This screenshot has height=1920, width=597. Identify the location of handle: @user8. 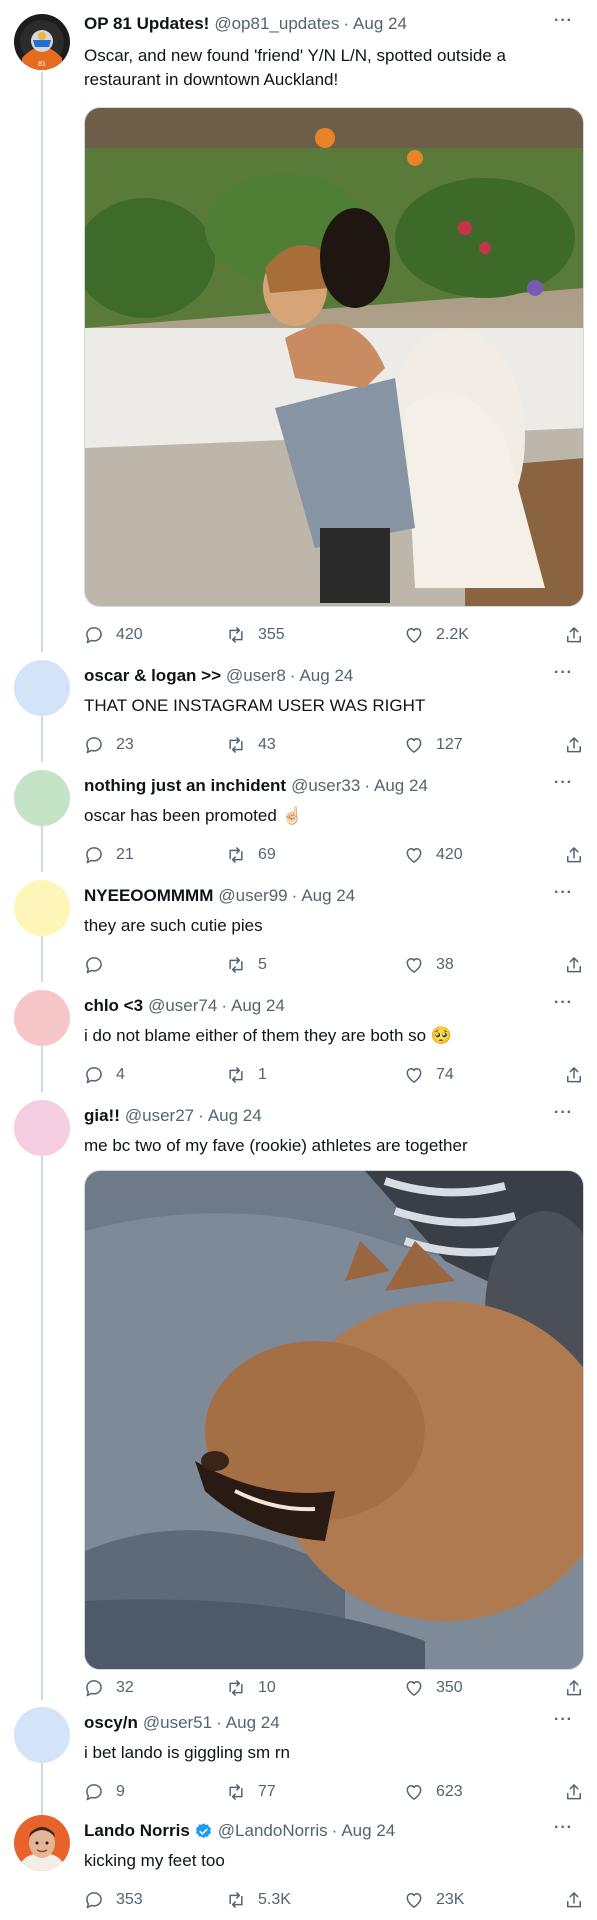
(256, 676).